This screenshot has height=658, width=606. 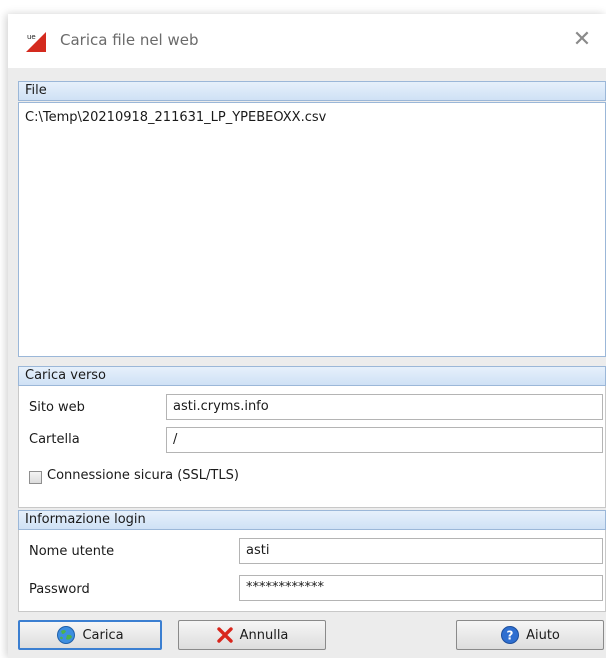 I want to click on help-button: ? Aiuto, so click(x=530, y=635).